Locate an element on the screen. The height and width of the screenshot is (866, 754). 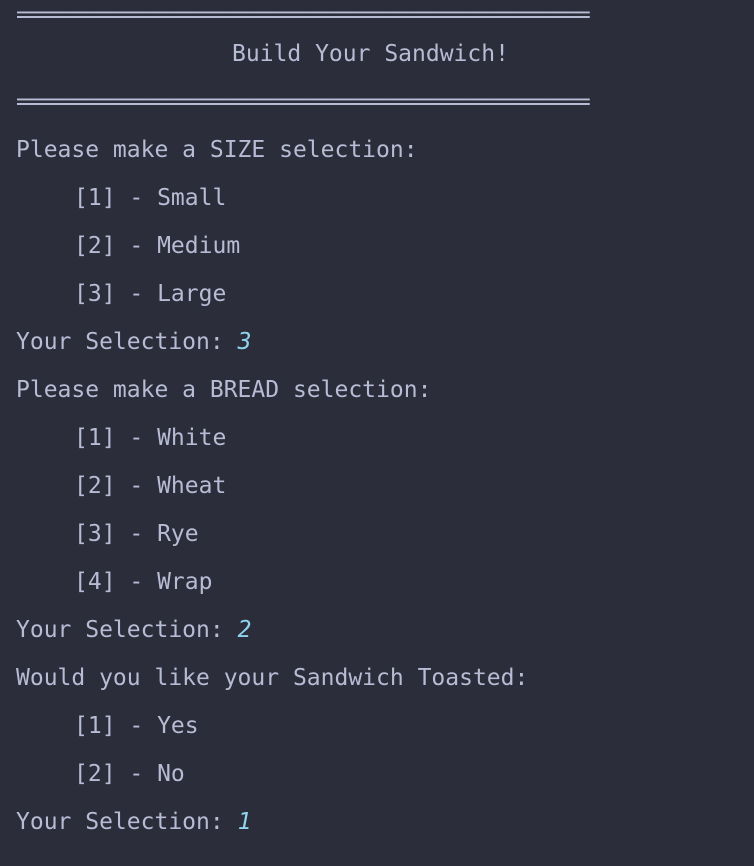
bread-prompt: Please make a BREAD selection: is located at coordinates (224, 390).